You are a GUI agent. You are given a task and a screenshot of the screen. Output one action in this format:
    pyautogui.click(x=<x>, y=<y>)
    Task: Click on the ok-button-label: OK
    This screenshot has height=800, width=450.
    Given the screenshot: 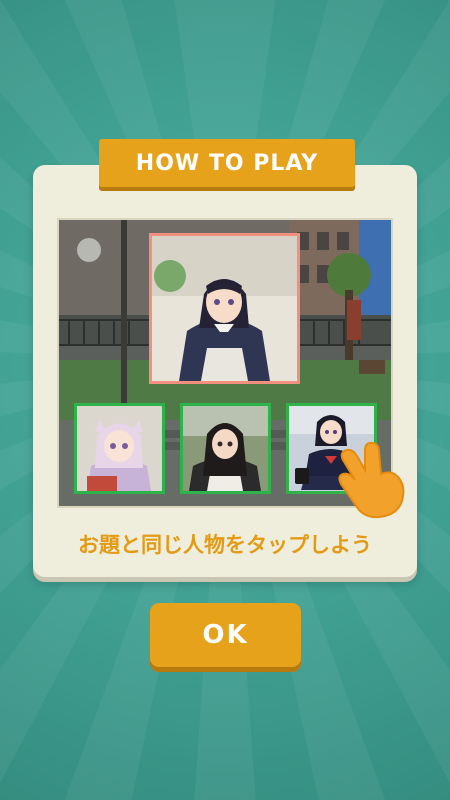 What is the action you would take?
    pyautogui.click(x=225, y=635)
    